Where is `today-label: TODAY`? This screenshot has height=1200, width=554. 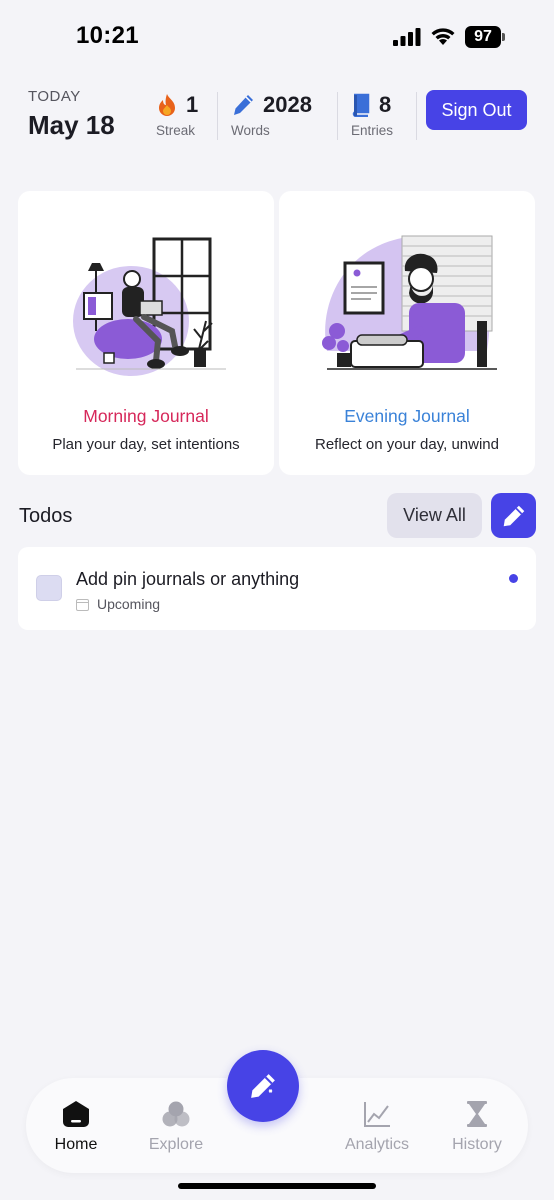 today-label: TODAY is located at coordinates (54, 96).